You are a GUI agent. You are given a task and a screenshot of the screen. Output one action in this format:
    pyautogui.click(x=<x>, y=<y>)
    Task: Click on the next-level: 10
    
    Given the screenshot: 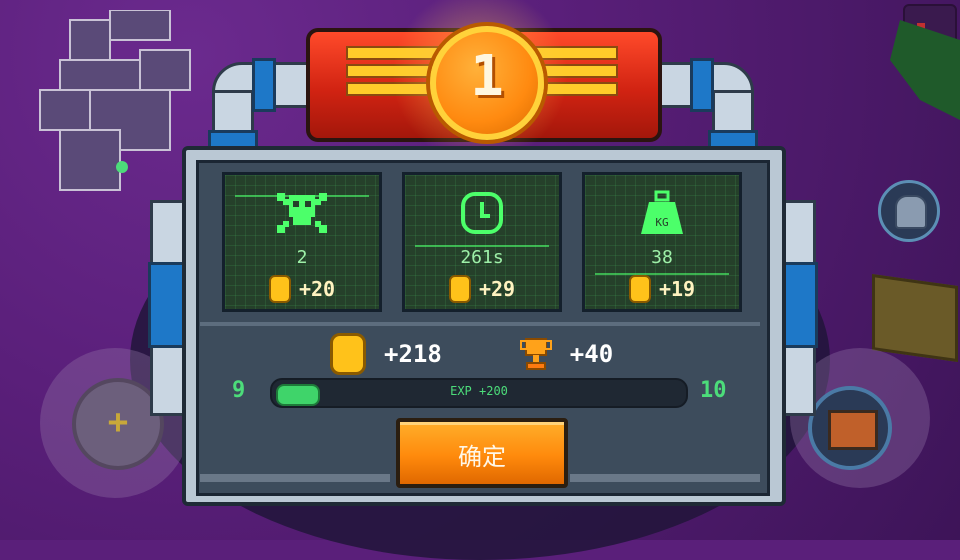 What is the action you would take?
    pyautogui.click(x=713, y=390)
    